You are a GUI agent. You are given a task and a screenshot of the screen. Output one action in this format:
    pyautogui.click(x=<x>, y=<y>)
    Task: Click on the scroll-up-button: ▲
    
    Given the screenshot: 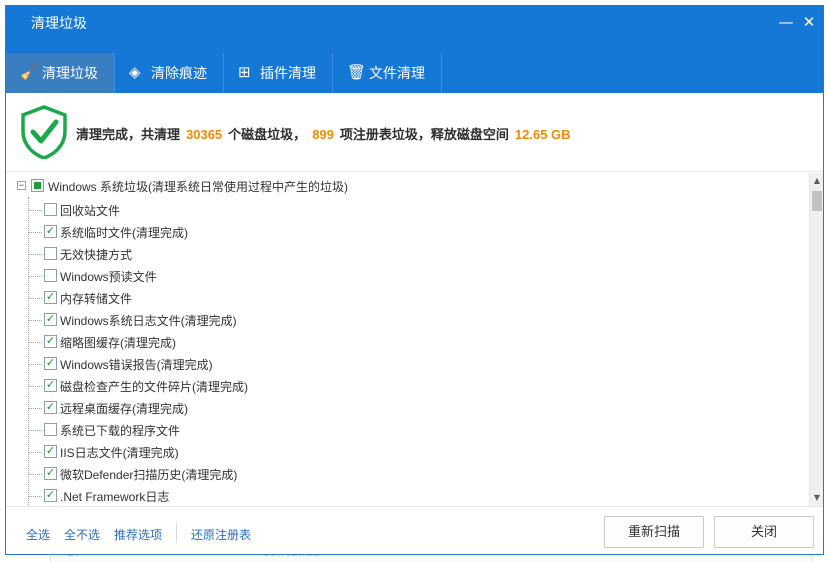 What is the action you would take?
    pyautogui.click(x=816, y=181)
    